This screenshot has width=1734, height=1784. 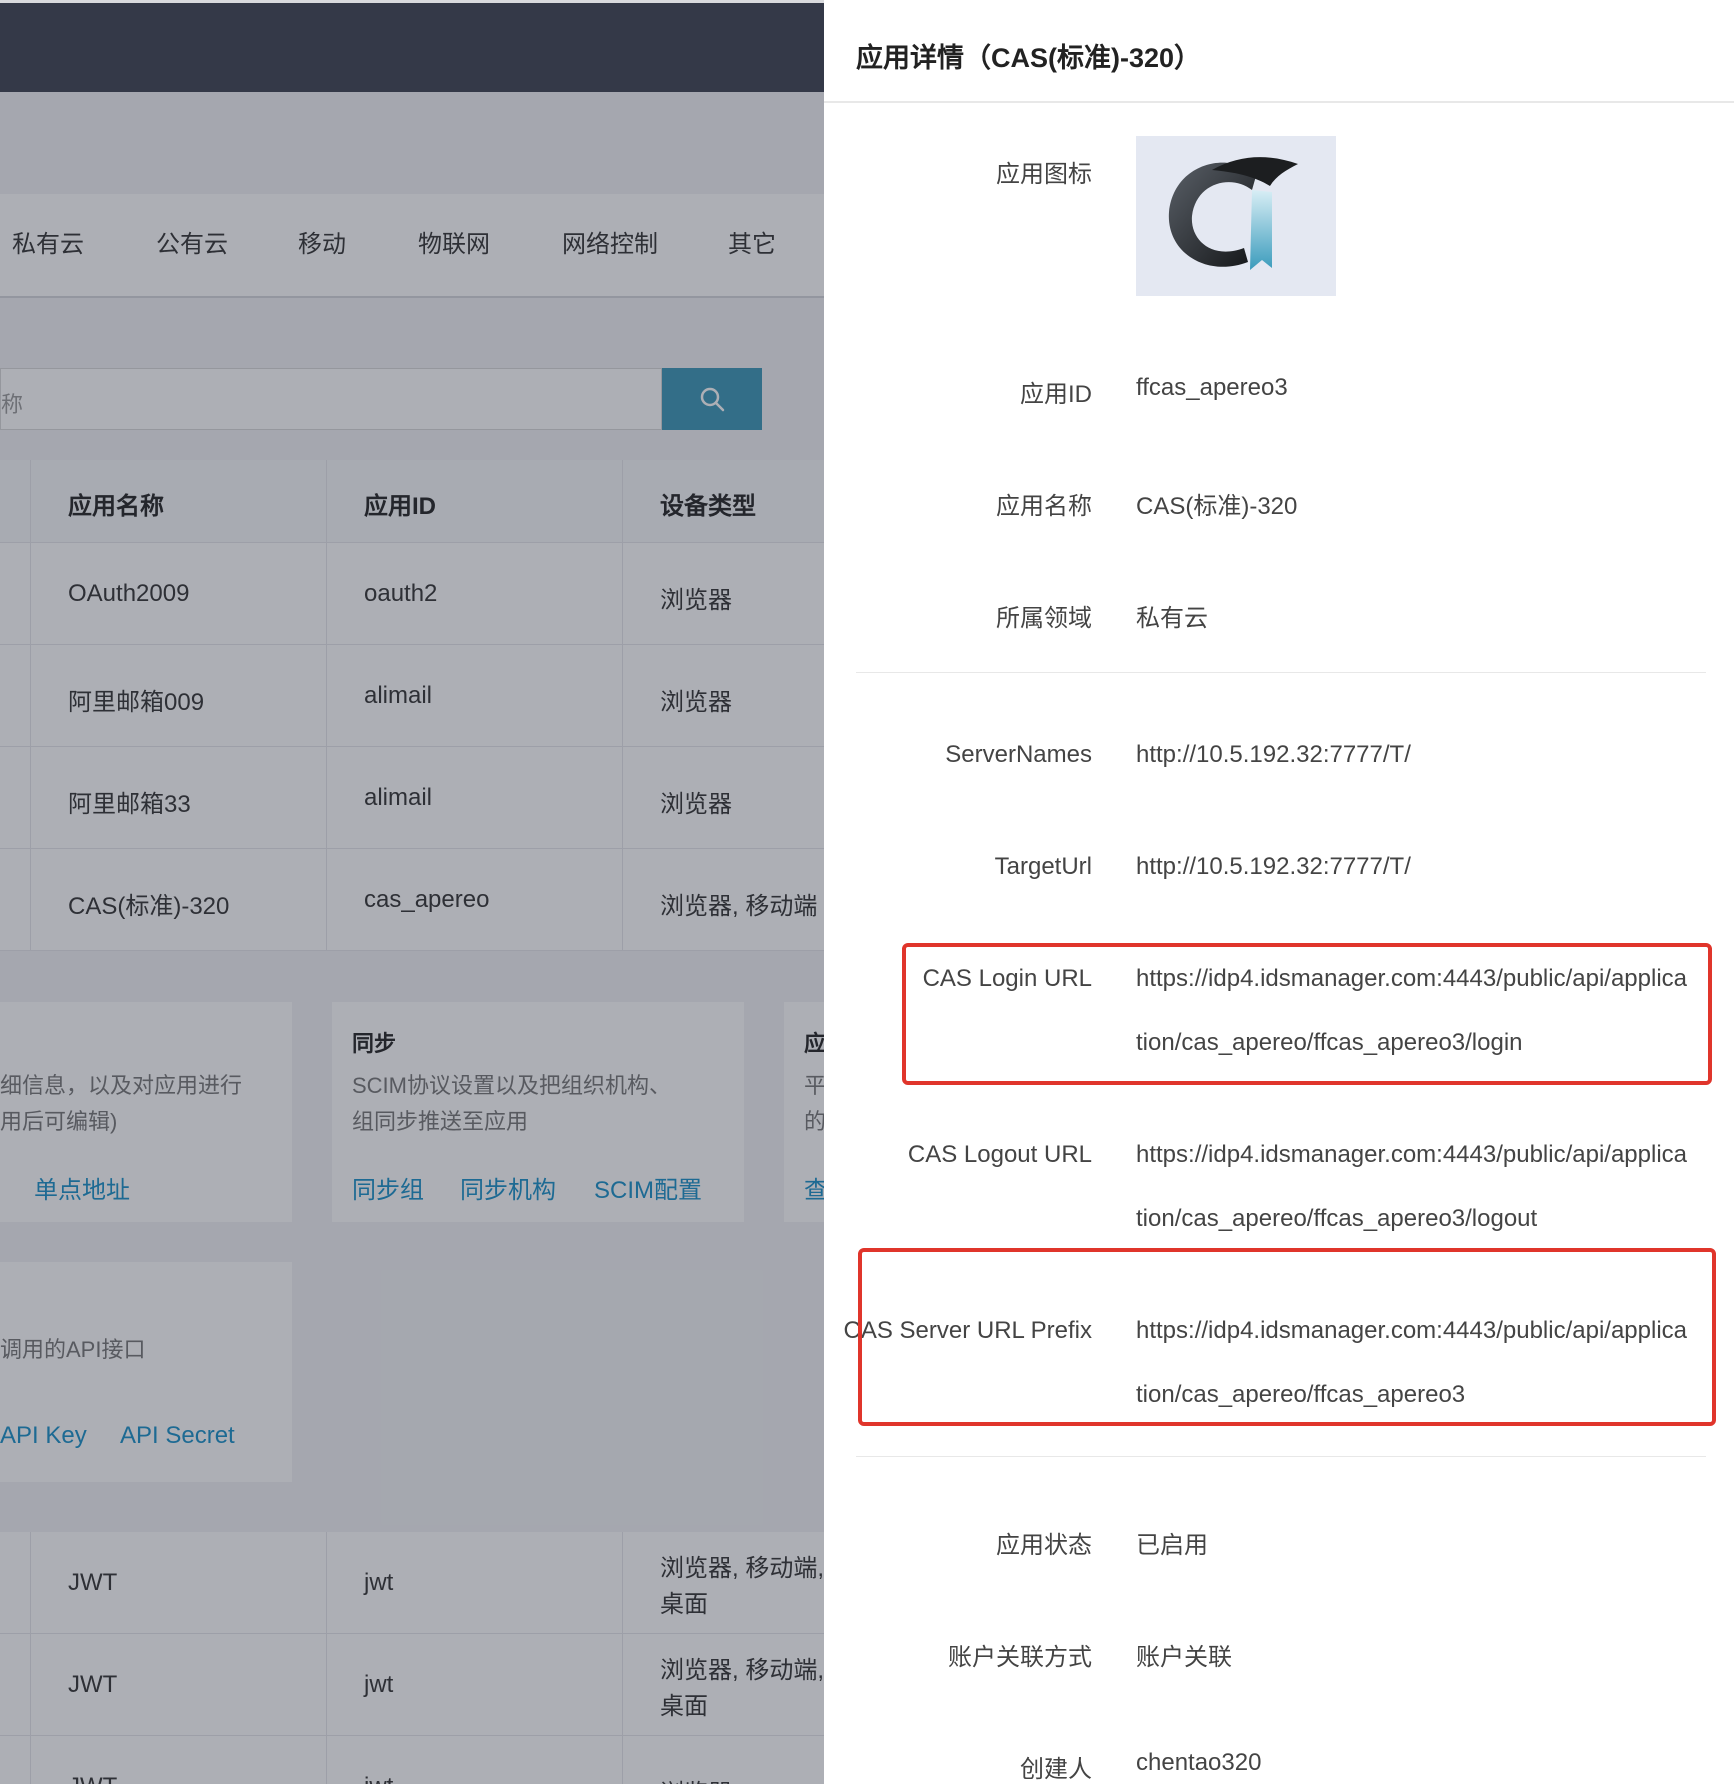 What do you see at coordinates (1044, 618) in the screenshot?
I see `domain-label: 所属领域` at bounding box center [1044, 618].